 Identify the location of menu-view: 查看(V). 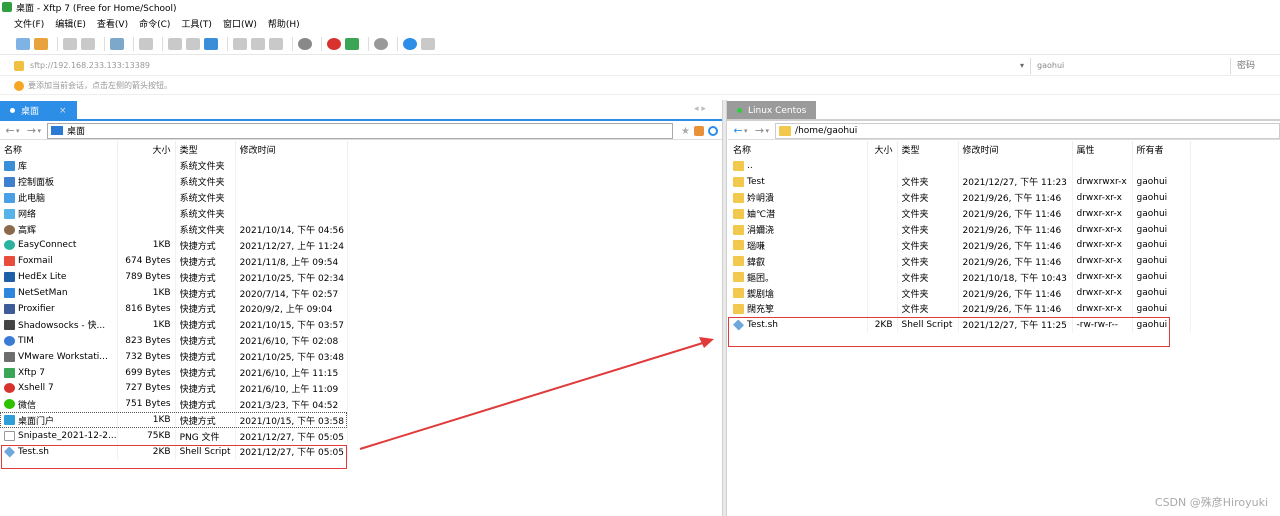
(112, 23).